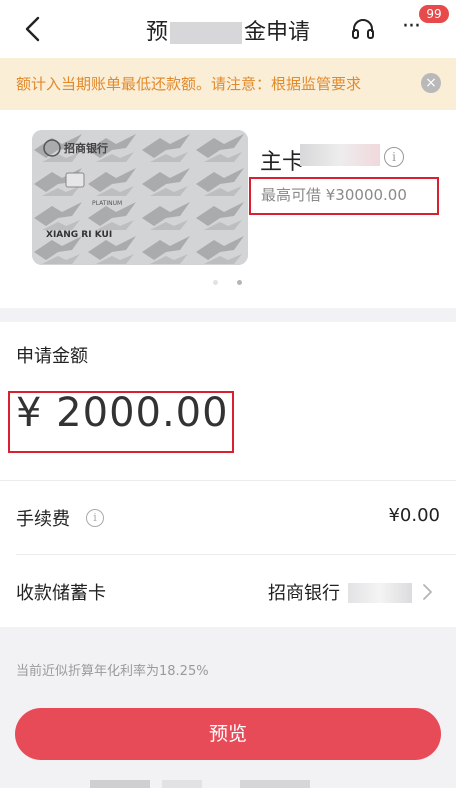 This screenshot has height=788, width=456. Describe the element at coordinates (206, 33) in the screenshot. I see `title-redaction` at that location.